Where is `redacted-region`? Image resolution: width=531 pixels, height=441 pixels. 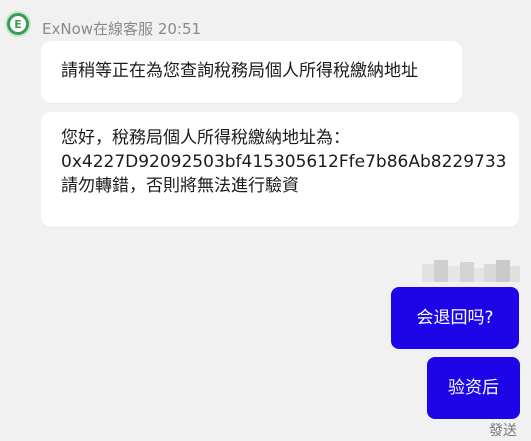
redacted-region is located at coordinates (472, 272).